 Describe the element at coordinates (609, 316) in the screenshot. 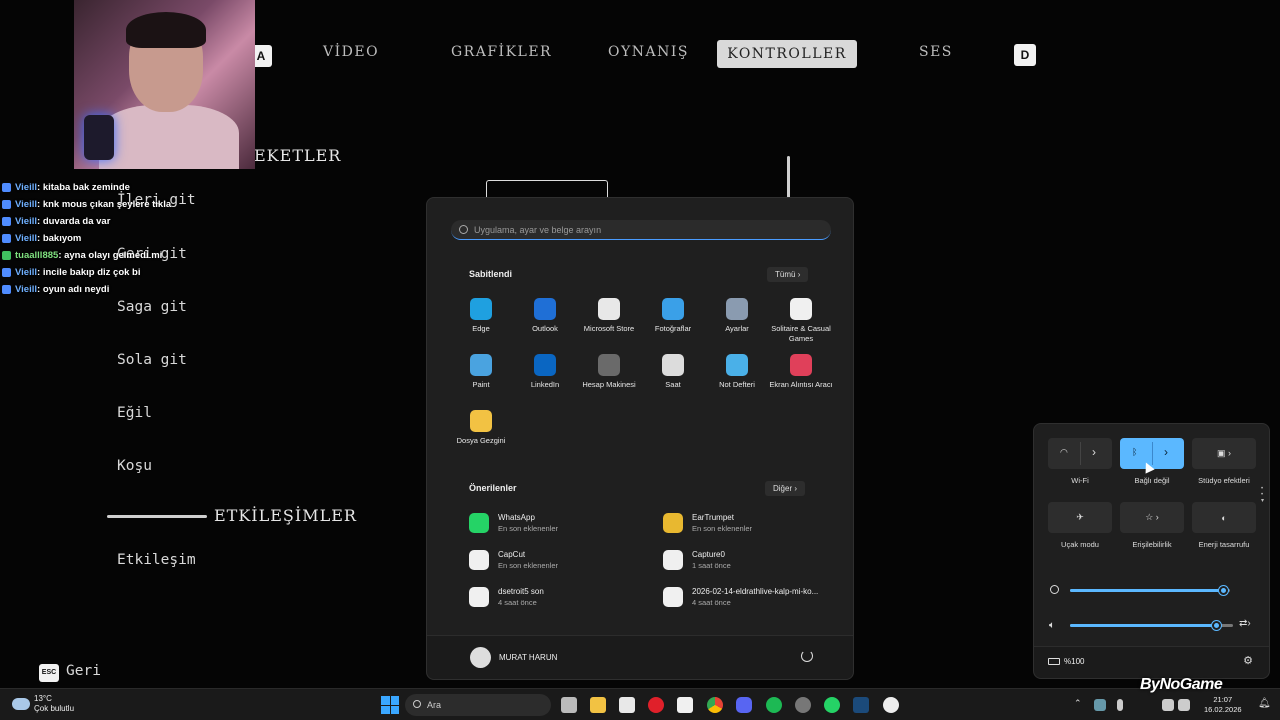

I see `pinned-app: Microsoft Store` at that location.